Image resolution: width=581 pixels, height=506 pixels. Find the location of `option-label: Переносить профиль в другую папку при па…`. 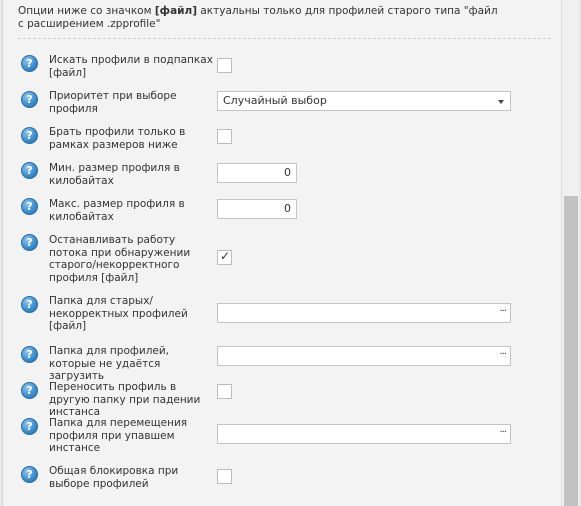

option-label: Переносить профиль в другую папку при па… is located at coordinates (125, 399).